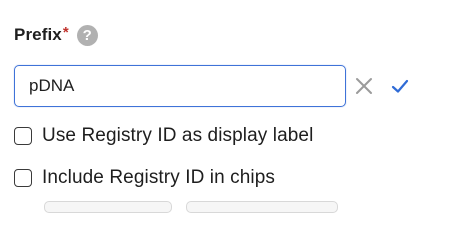 This screenshot has width=452, height=240. Describe the element at coordinates (364, 86) in the screenshot. I see `close-icon` at that location.